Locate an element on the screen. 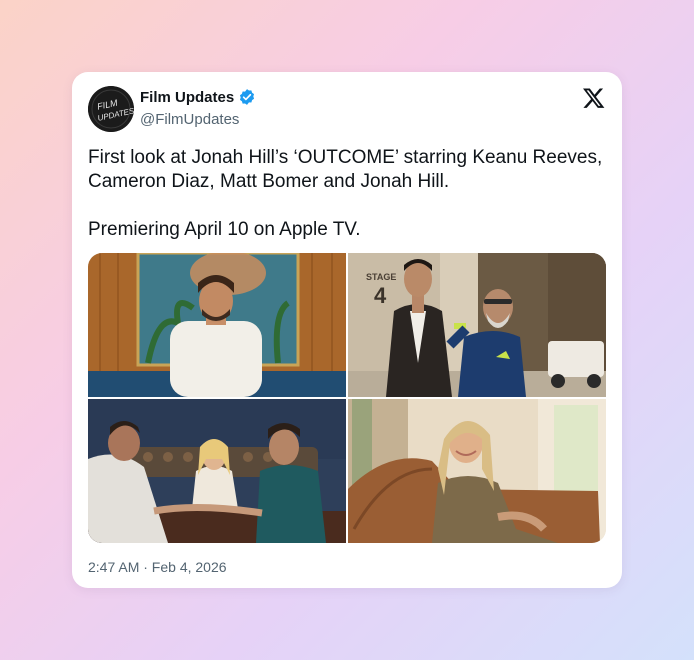 Image resolution: width=694 pixels, height=660 pixels. stage-number: 4 is located at coordinates (380, 295).